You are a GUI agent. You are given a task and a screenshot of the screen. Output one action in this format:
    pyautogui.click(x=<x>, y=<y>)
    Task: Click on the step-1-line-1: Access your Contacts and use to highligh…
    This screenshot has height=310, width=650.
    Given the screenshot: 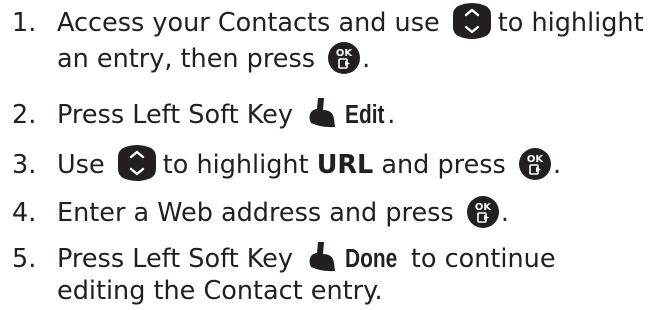 What is the action you would take?
    pyautogui.click(x=350, y=24)
    